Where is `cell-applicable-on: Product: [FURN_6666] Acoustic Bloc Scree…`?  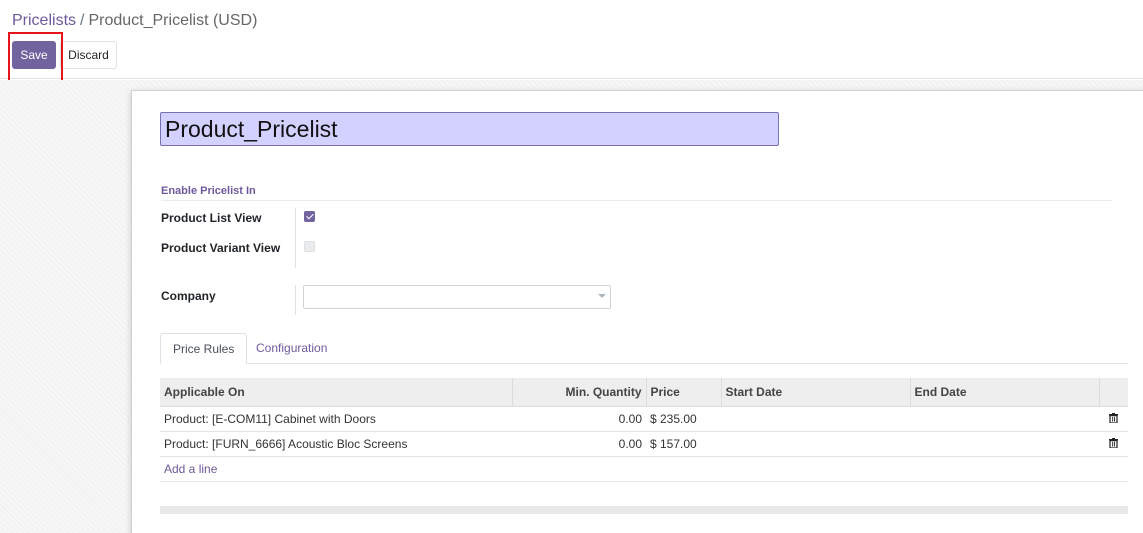
cell-applicable-on: Product: [FURN_6666] Acoustic Bloc Scree… is located at coordinates (336, 444).